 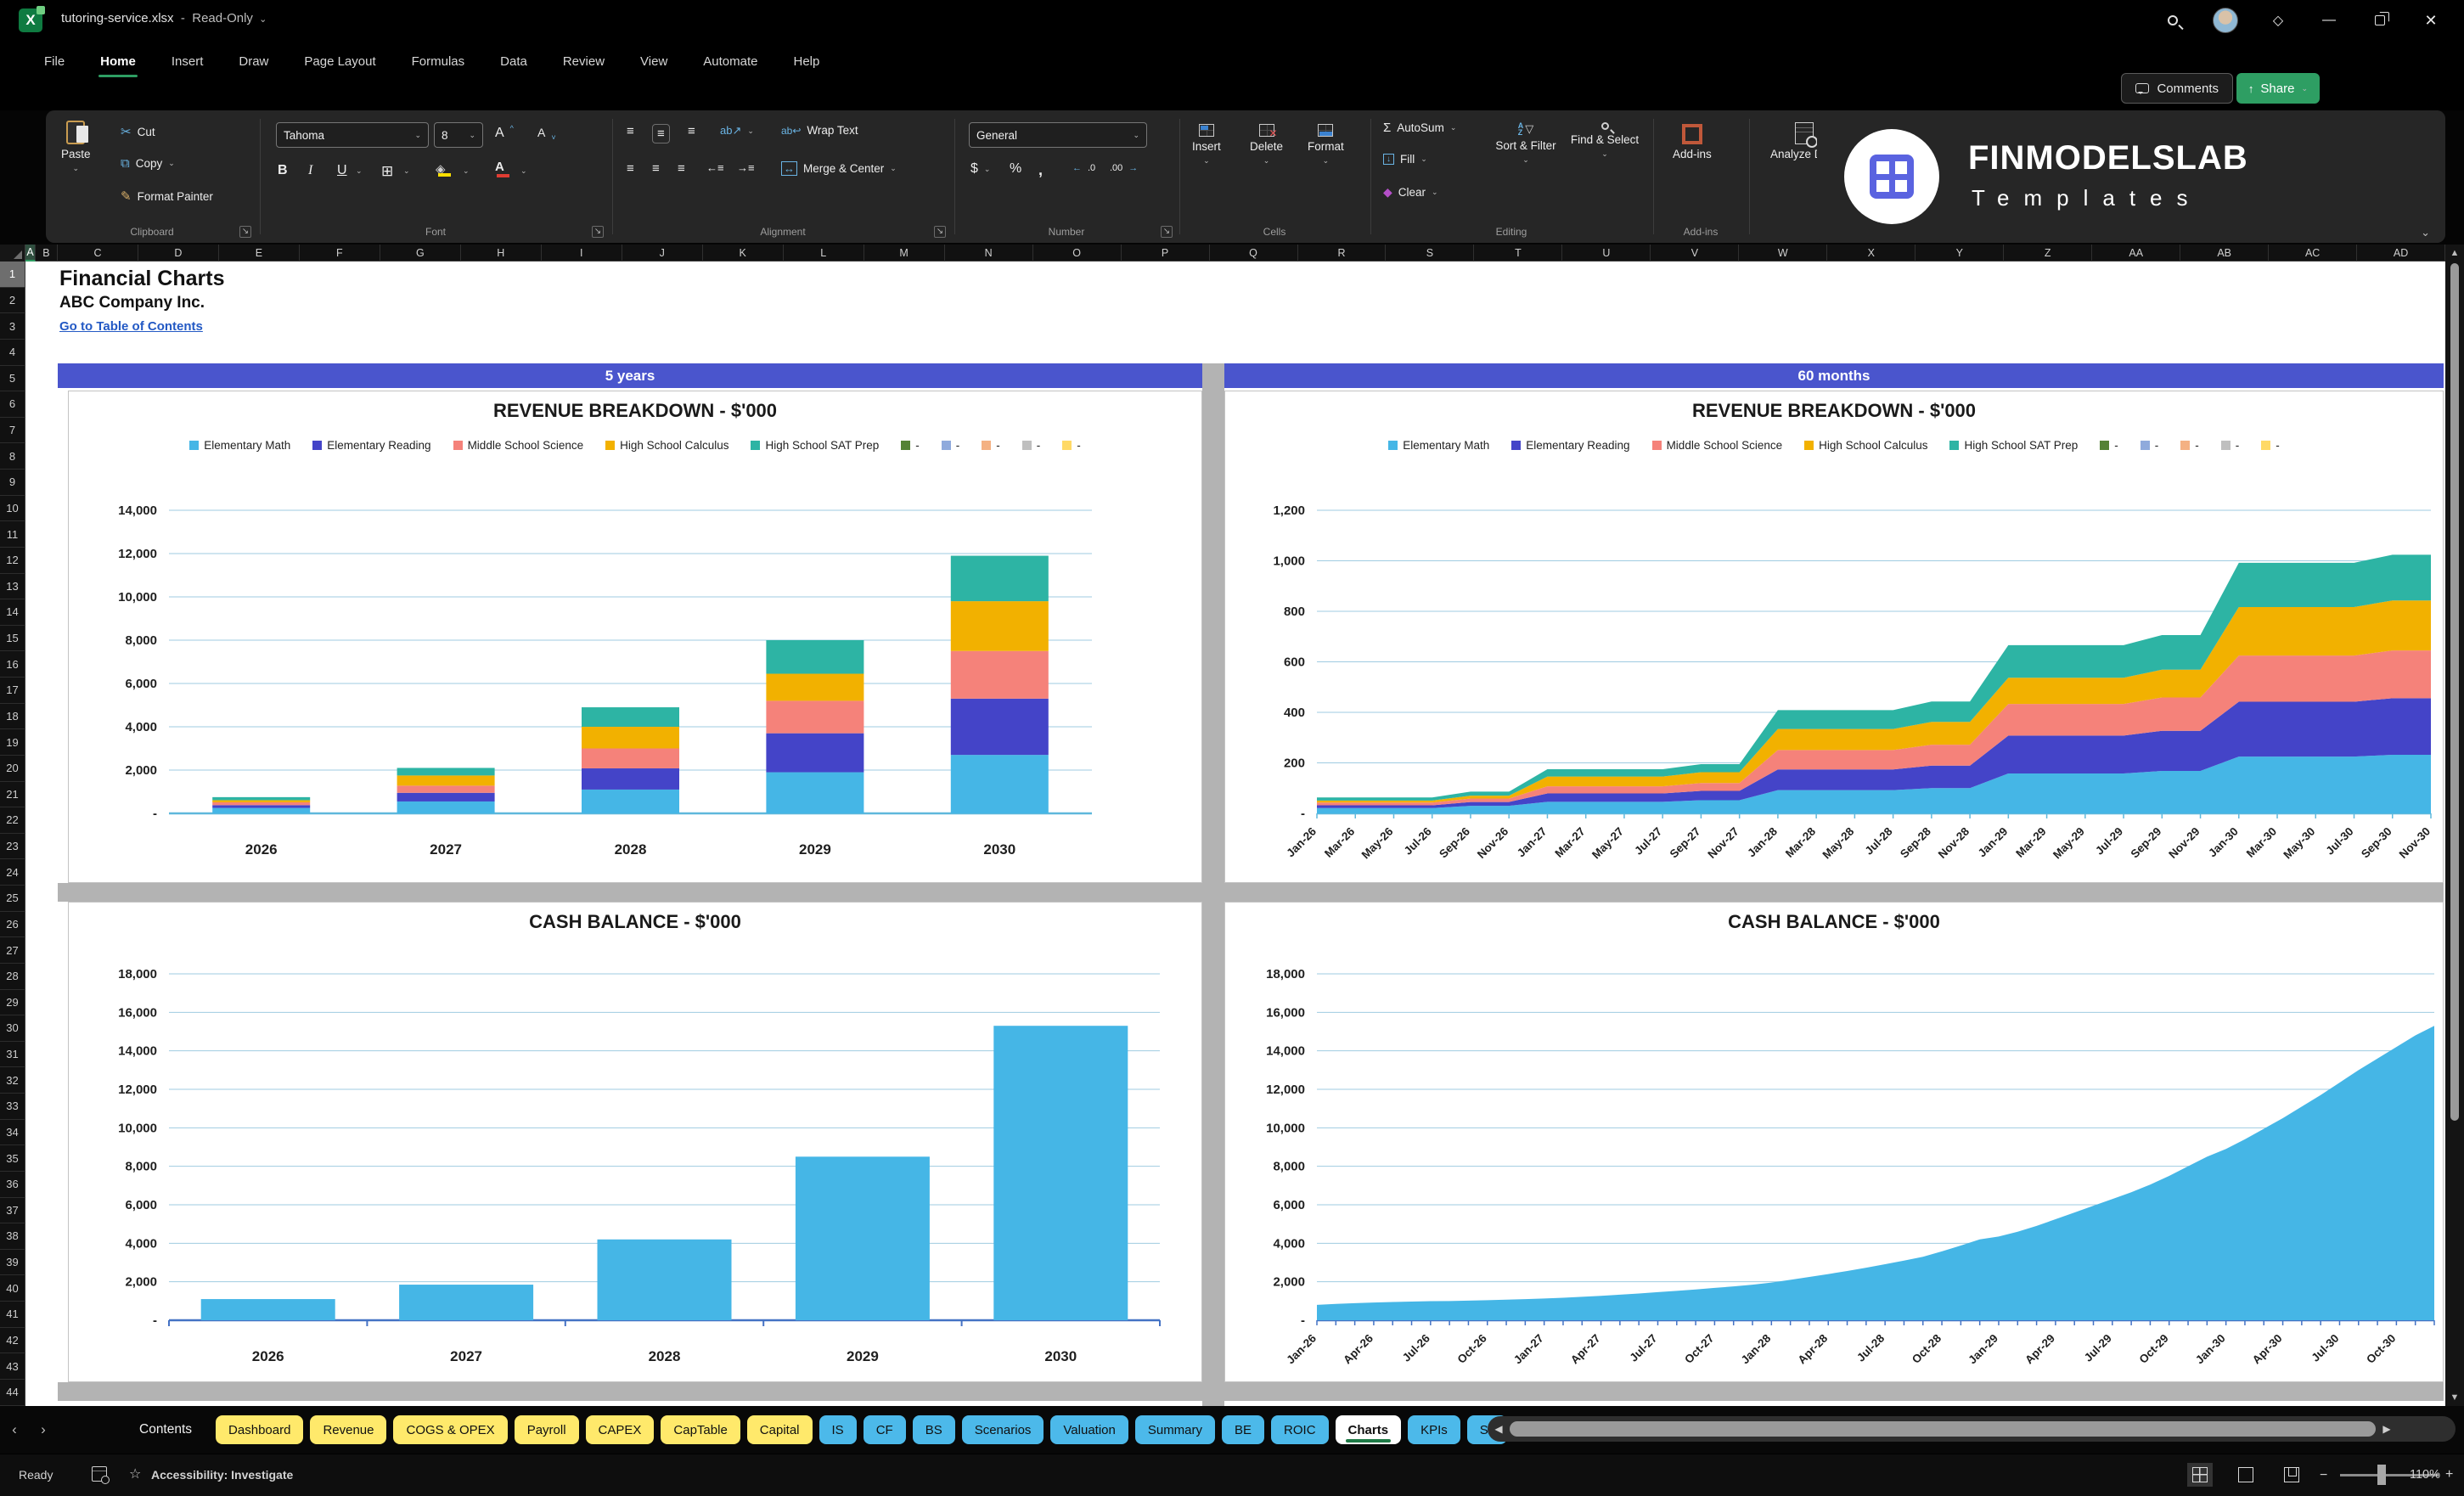 I want to click on sort-filter-button: A Z ▽ Sort & Filter ⌄, so click(x=1526, y=143).